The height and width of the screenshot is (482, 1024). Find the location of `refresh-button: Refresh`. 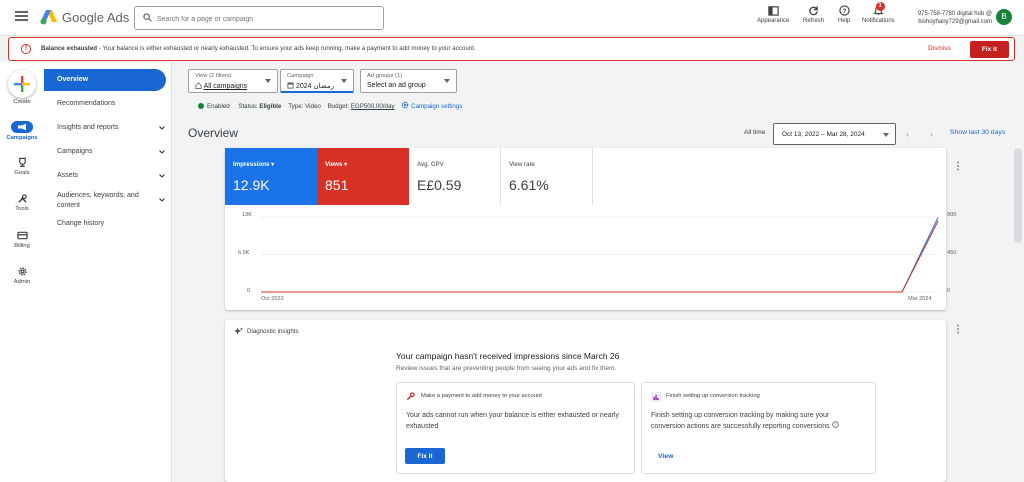

refresh-button: Refresh is located at coordinates (813, 14).